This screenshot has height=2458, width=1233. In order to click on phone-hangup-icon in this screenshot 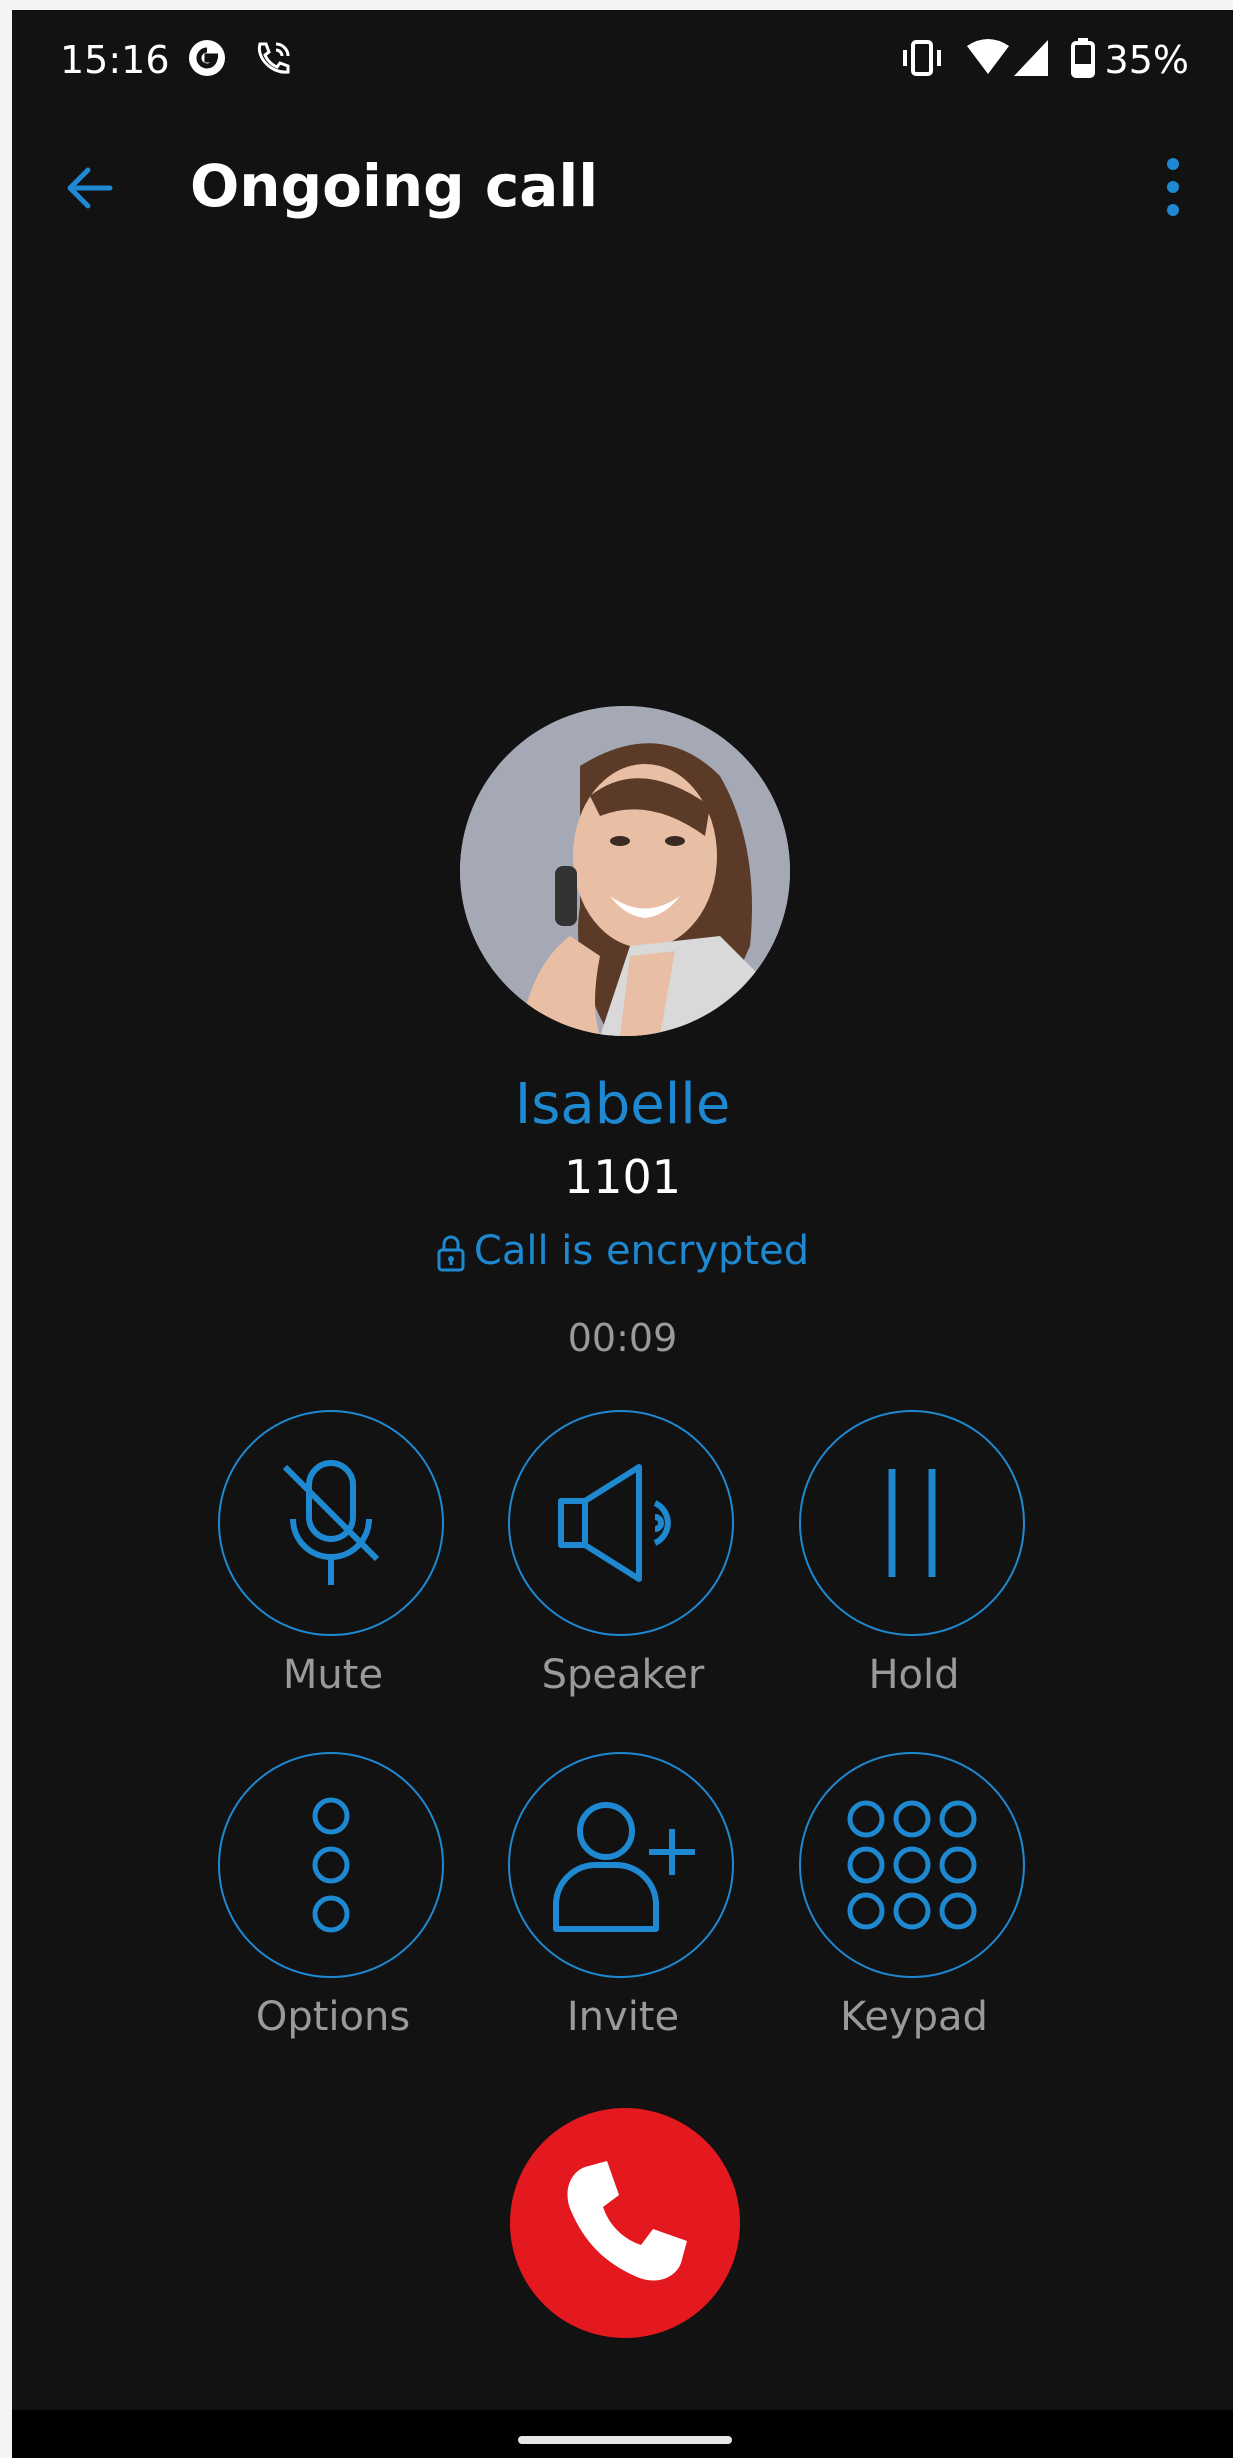, I will do `click(627, 2221)`.